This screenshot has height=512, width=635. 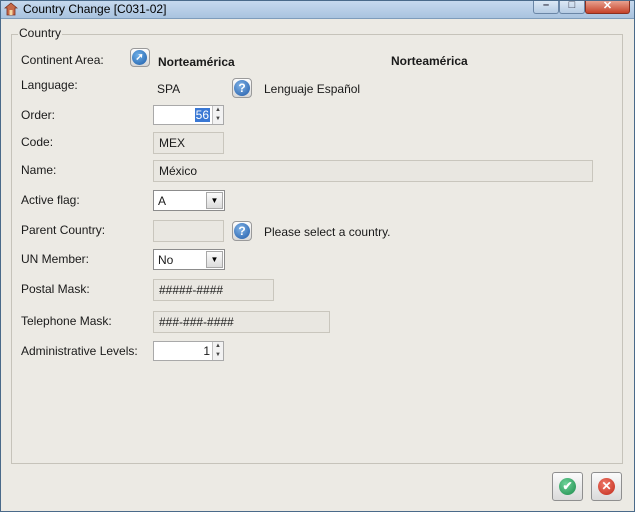 I want to click on un-member-label: UN Member:, so click(x=55, y=259).